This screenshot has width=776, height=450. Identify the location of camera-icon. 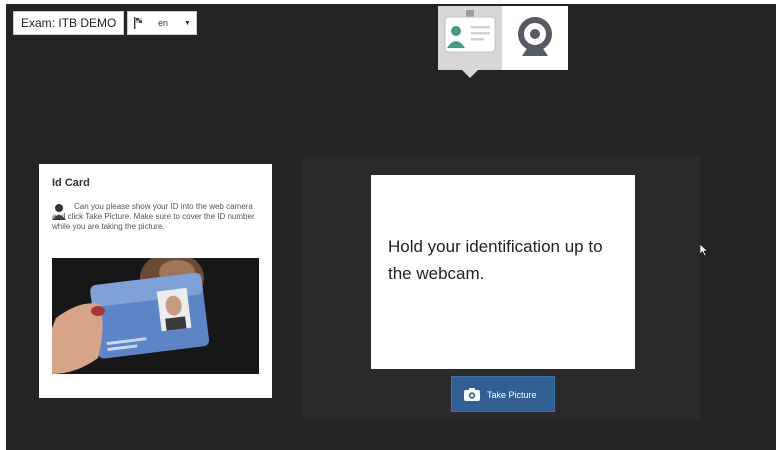
(472, 394).